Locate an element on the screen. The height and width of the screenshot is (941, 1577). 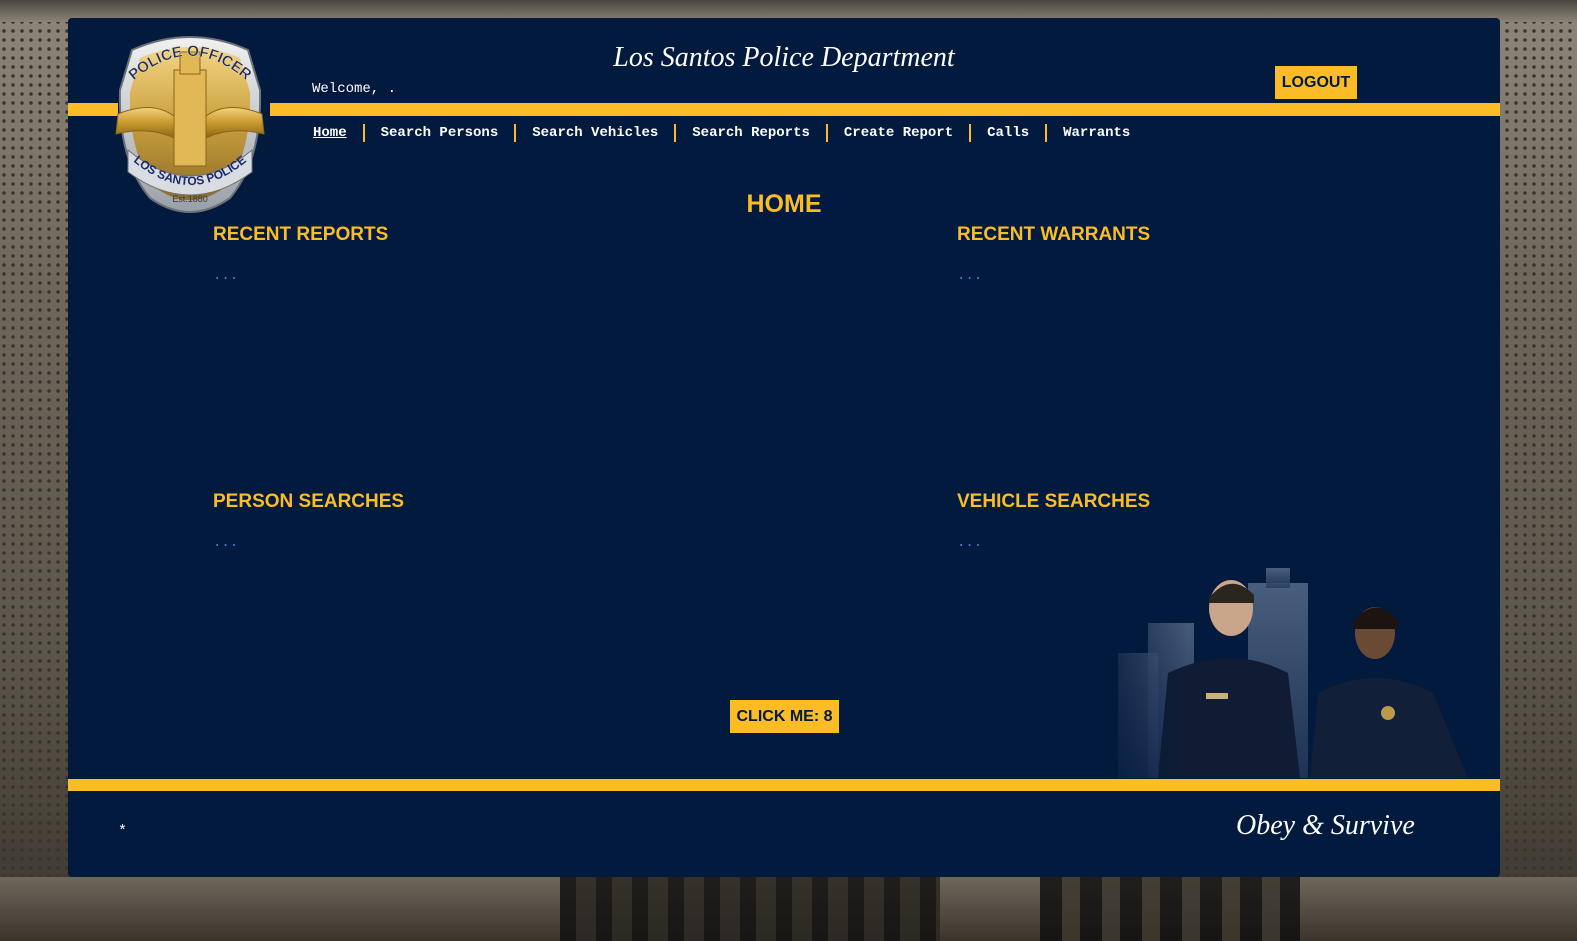
background-chairs-right is located at coordinates (1170, 909).